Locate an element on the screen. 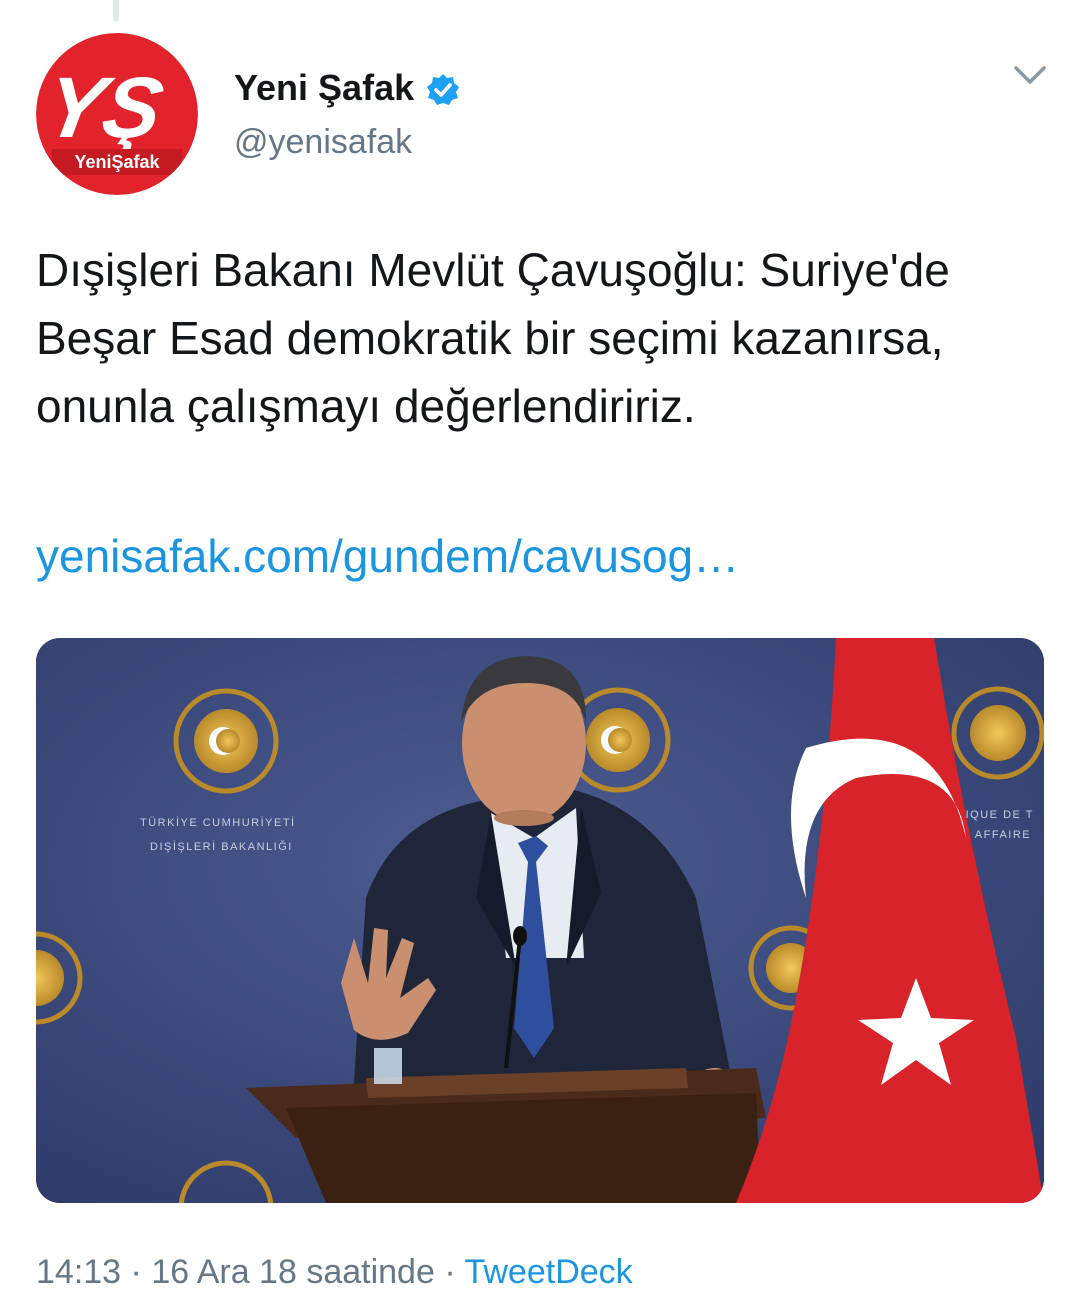 This screenshot has width=1079, height=1313. backdrop-text: S AFFAIRE is located at coordinates (996, 835).